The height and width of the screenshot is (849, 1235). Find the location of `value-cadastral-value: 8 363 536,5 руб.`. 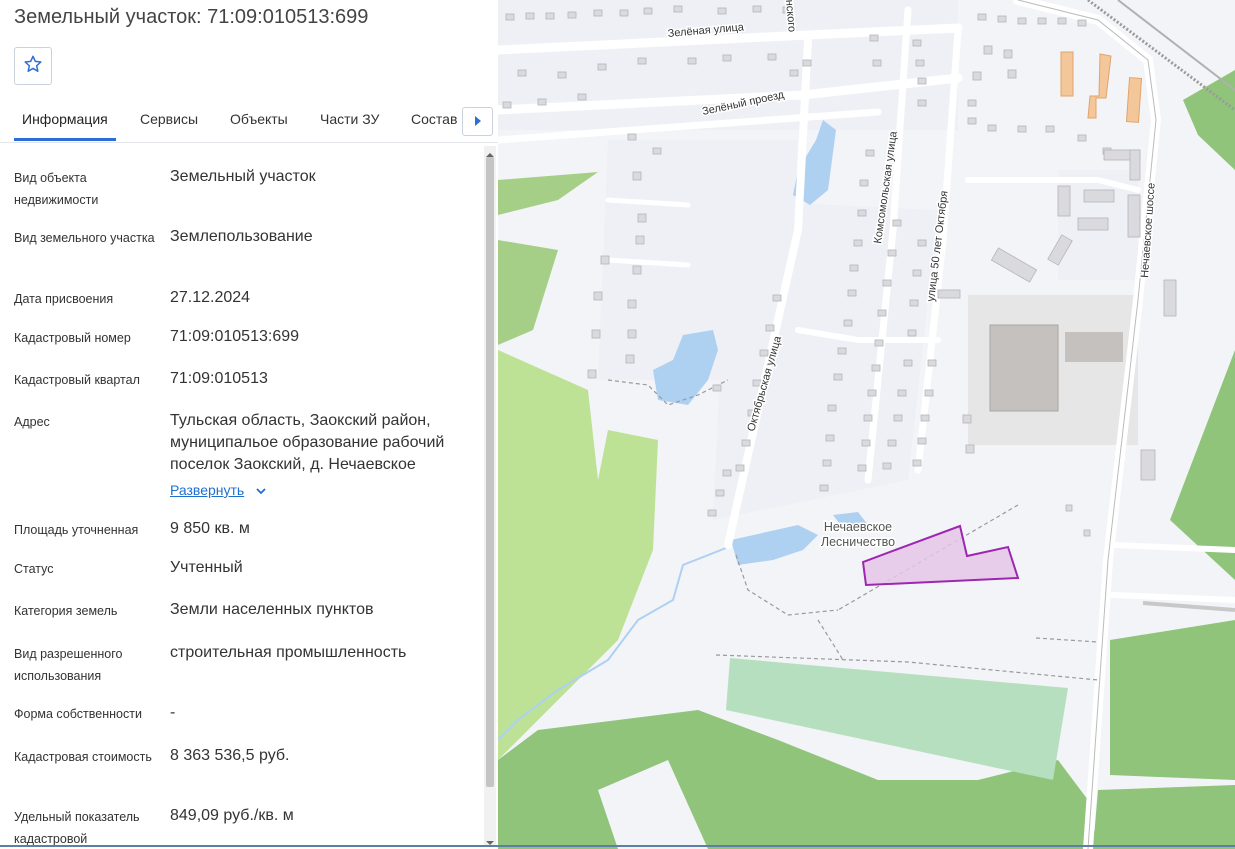

value-cadastral-value: 8 363 536,5 руб. is located at coordinates (230, 755).